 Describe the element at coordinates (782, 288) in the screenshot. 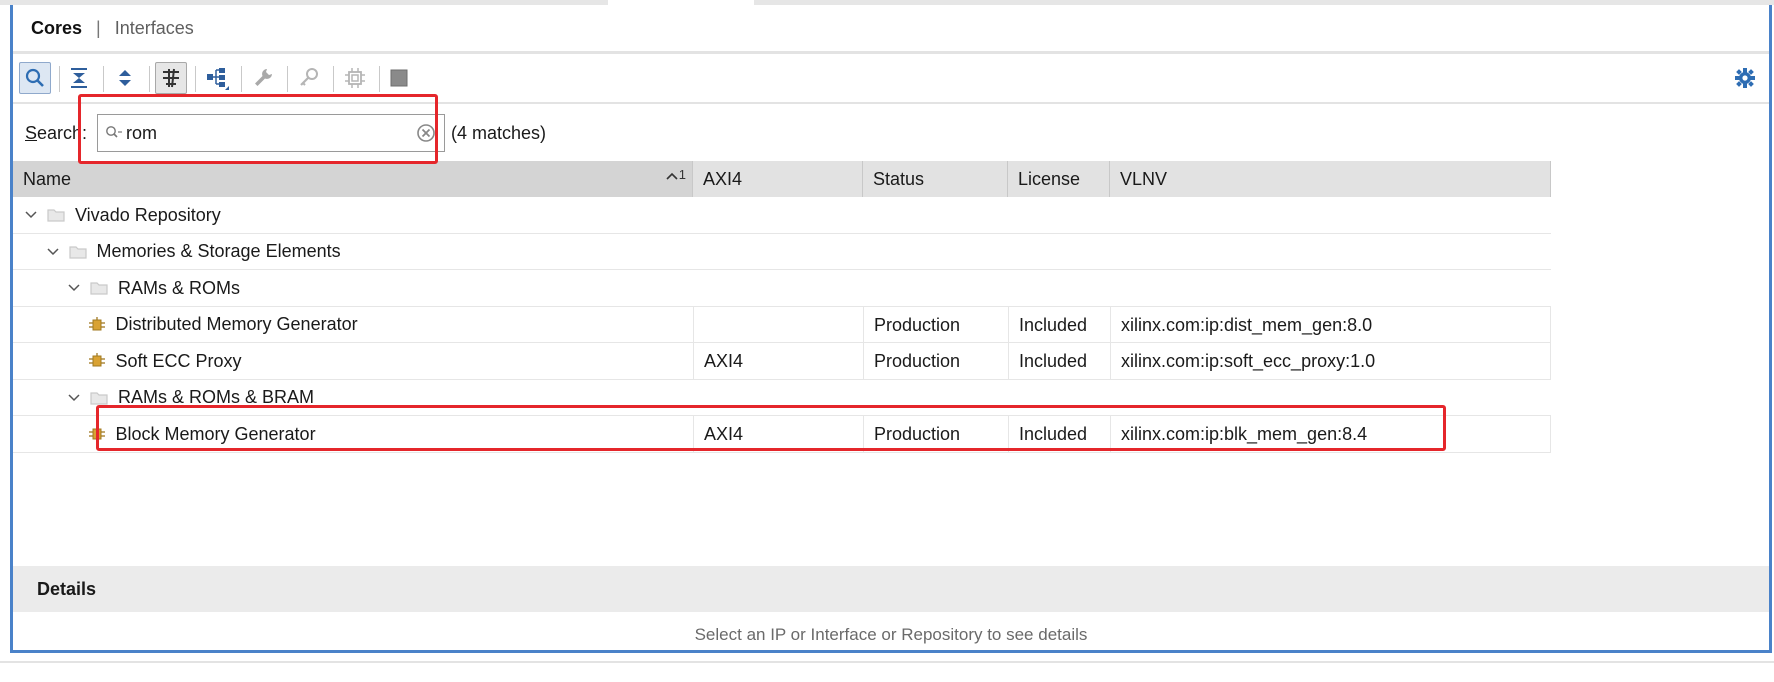

I see `tree-folder-row: RAMs & ROMs` at that location.